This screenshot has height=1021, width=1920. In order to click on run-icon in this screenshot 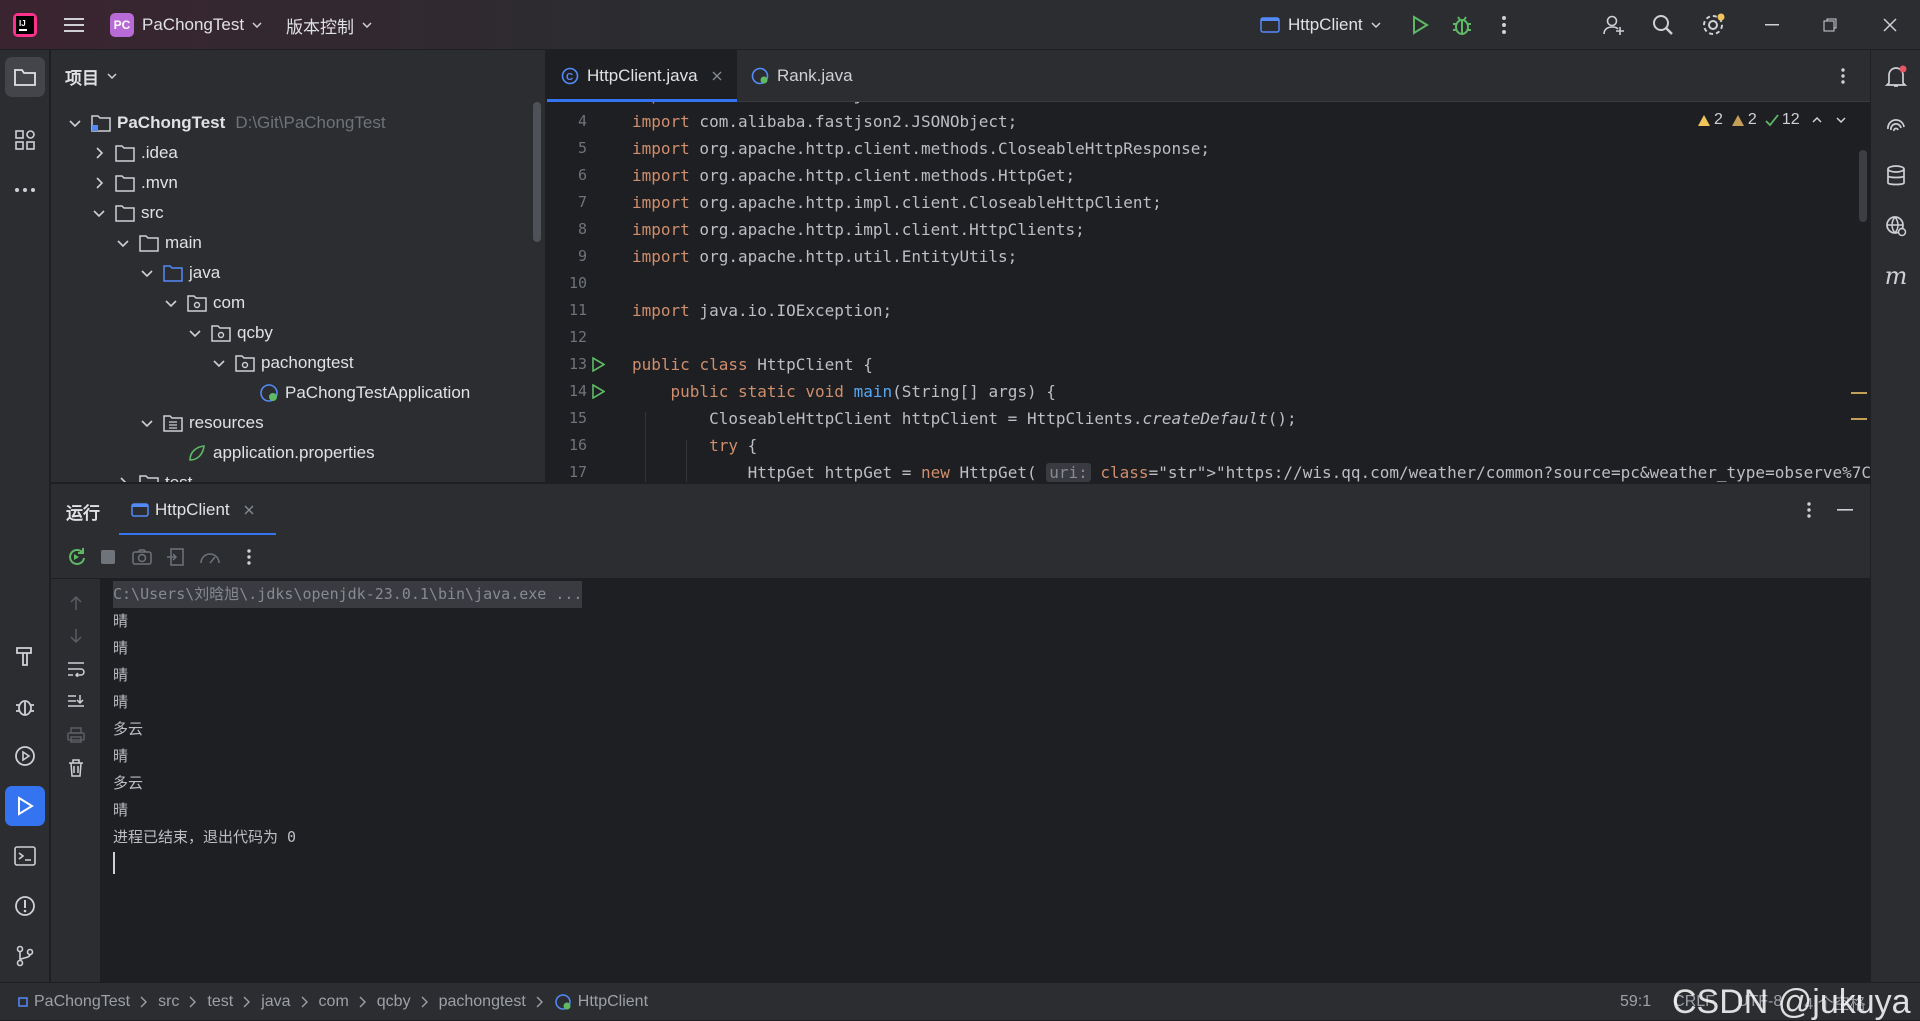, I will do `click(1420, 25)`.